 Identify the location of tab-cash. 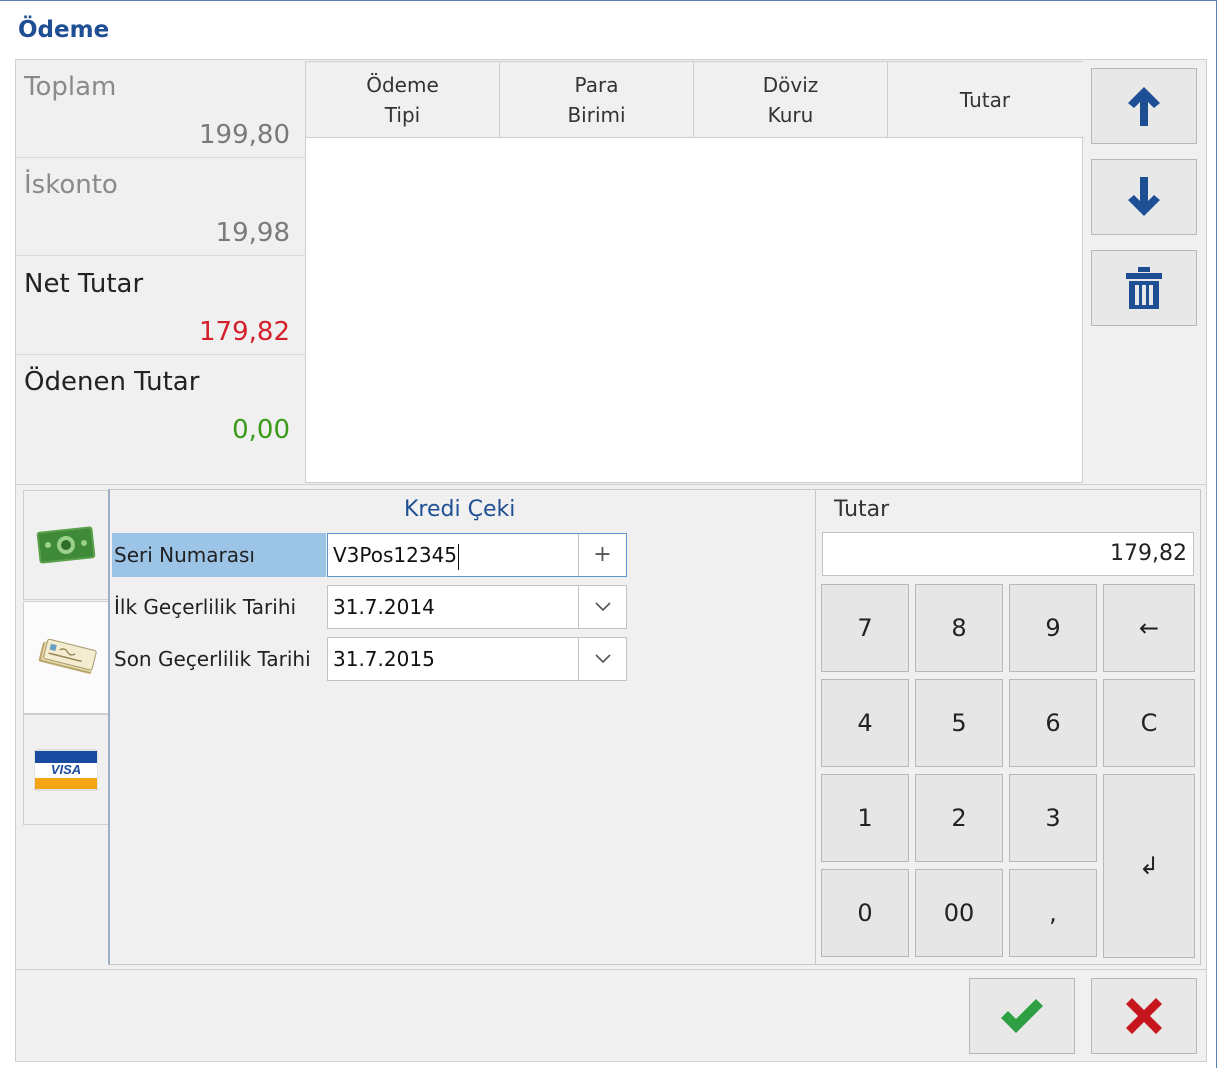
(66, 545).